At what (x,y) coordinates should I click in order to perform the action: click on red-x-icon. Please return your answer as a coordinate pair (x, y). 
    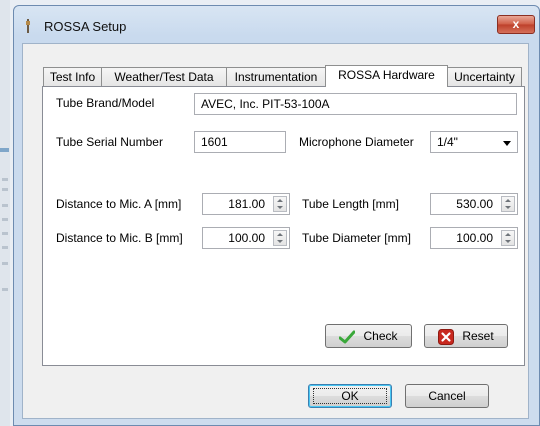
    Looking at the image, I should click on (446, 336).